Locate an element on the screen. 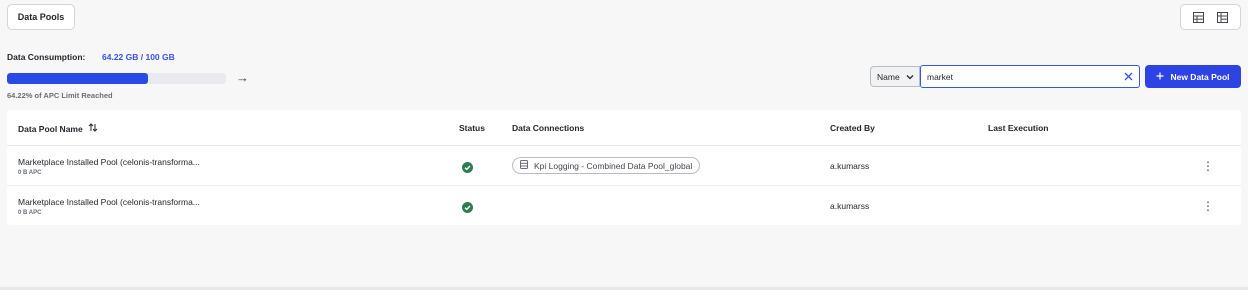  header-data-connections: Data Connections is located at coordinates (548, 128).